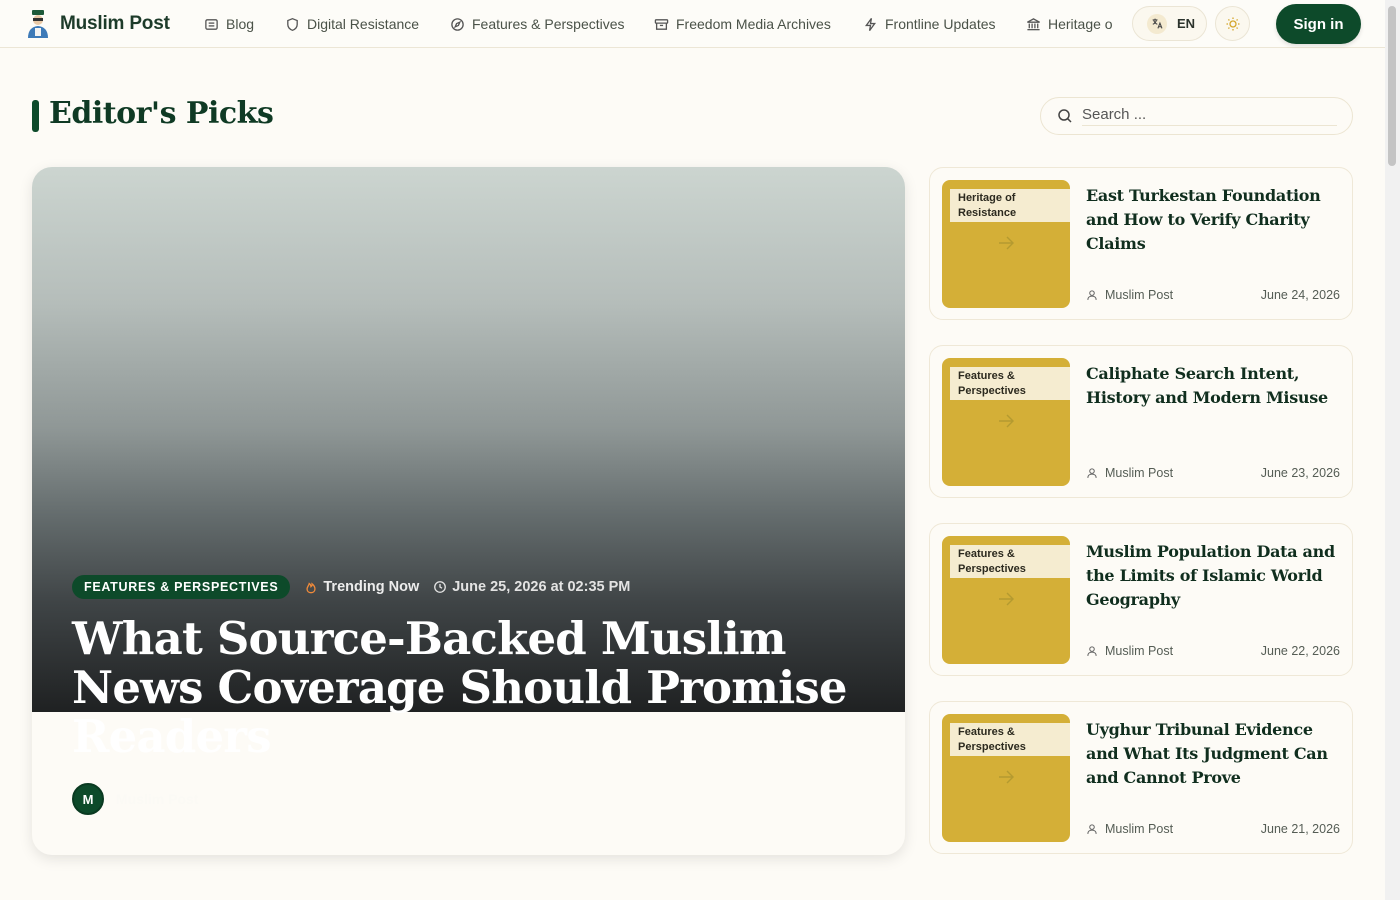  Describe the element at coordinates (1080, 24) in the screenshot. I see `nav-item-label: Heritage o` at that location.